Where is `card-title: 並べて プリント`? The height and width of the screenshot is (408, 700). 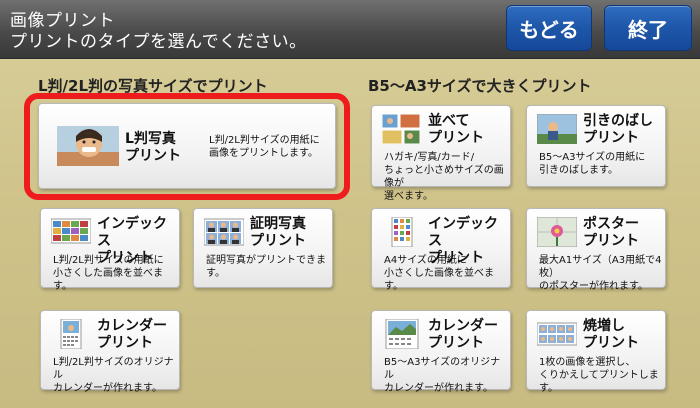 card-title: 並べて プリント is located at coordinates (456, 129).